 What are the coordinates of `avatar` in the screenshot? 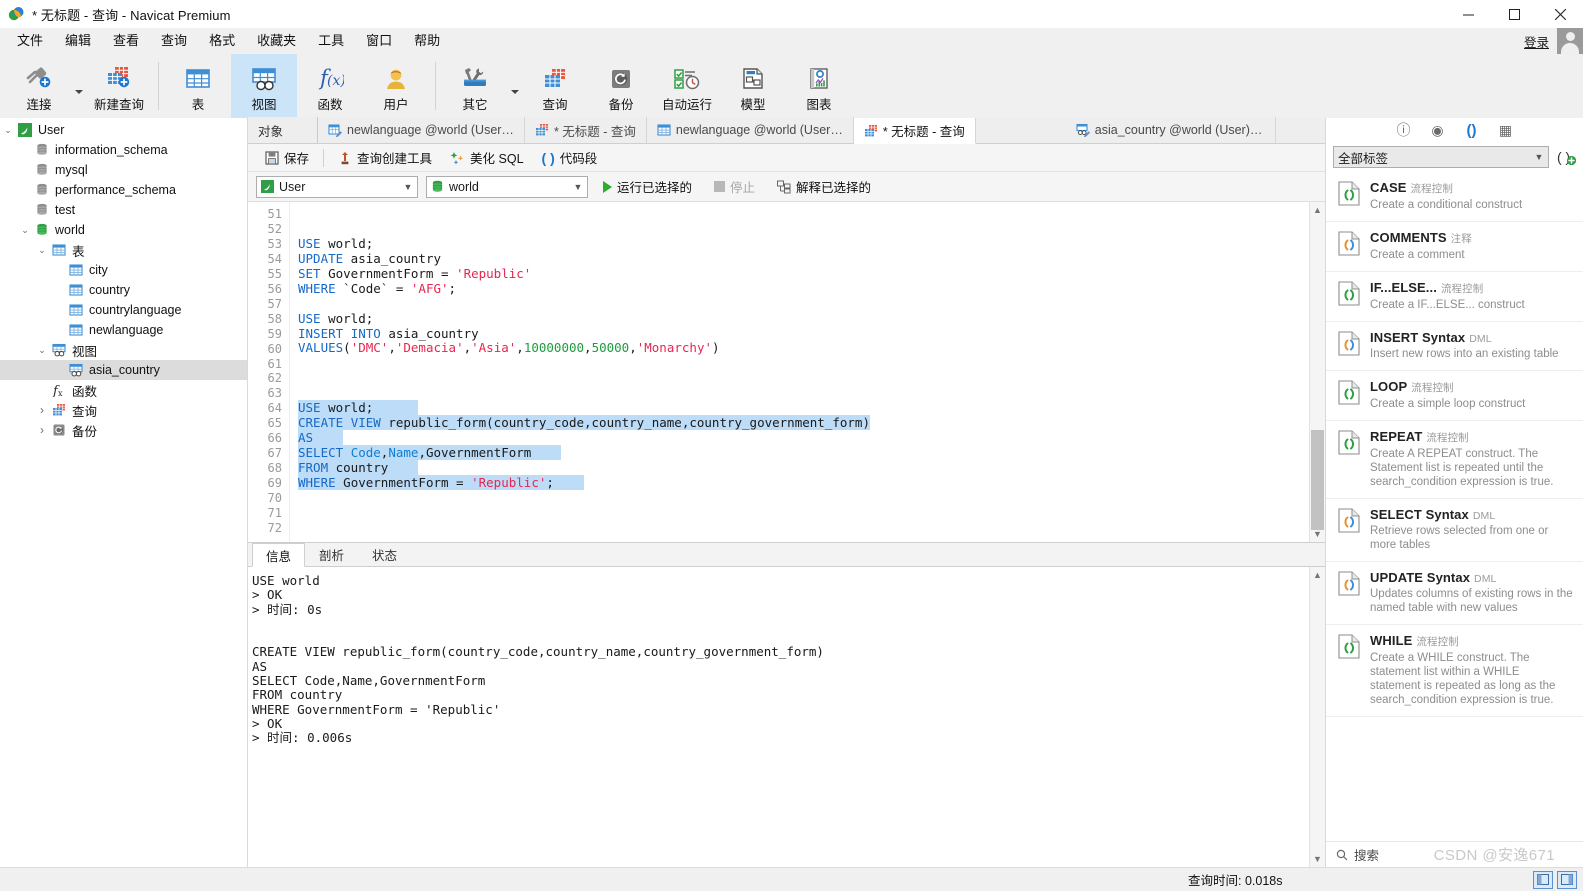 It's located at (1570, 41).